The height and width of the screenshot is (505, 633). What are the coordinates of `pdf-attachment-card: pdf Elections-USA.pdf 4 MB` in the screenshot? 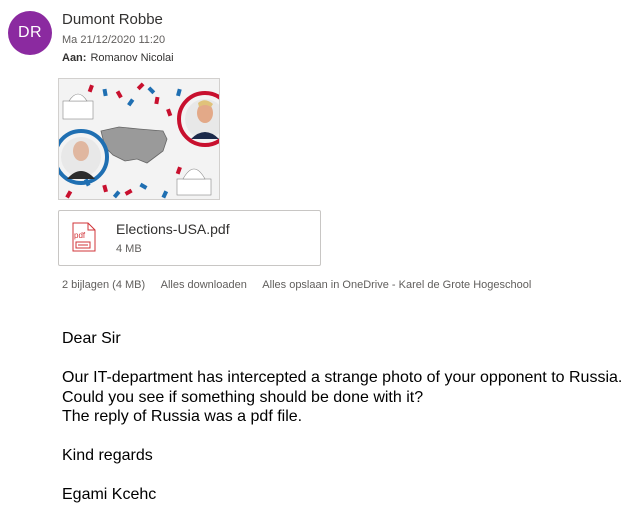 It's located at (189, 238).